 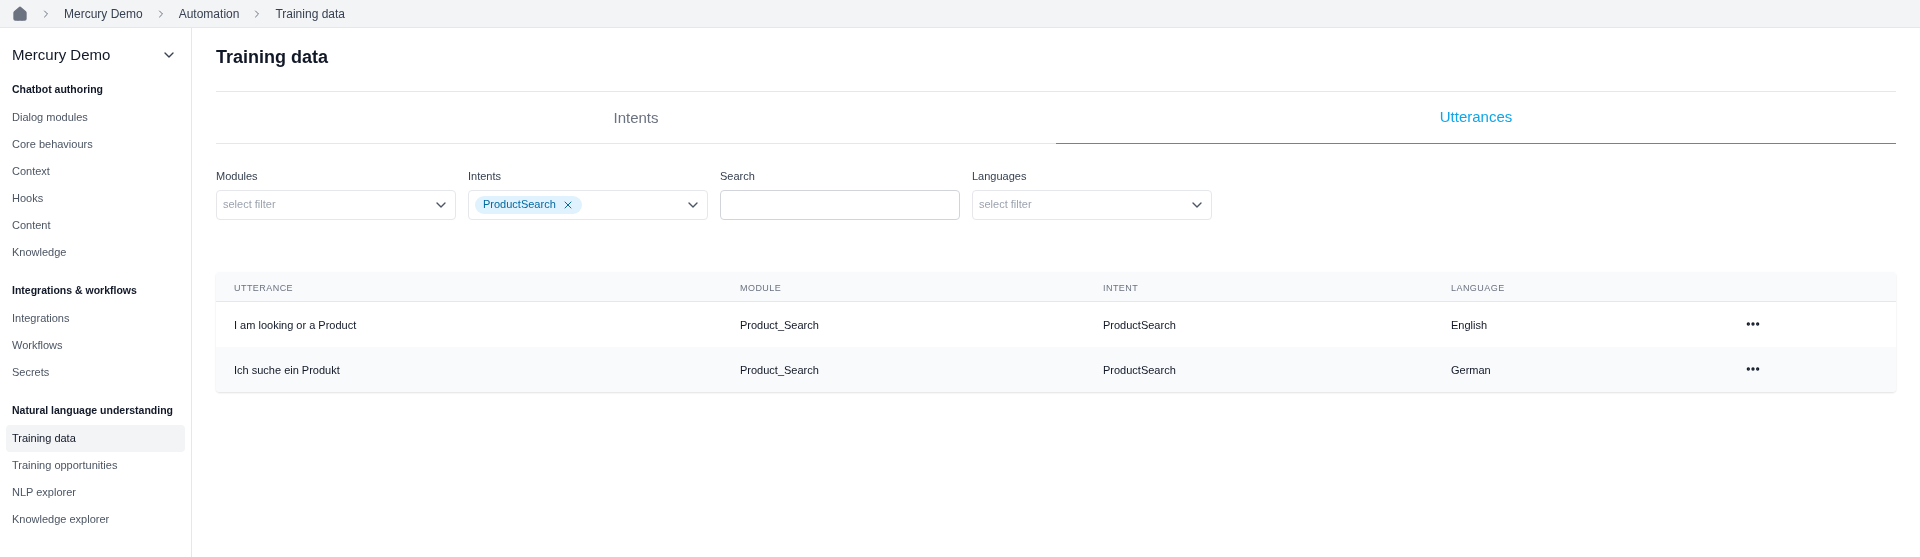 I want to click on table-cell: English, so click(x=1469, y=325).